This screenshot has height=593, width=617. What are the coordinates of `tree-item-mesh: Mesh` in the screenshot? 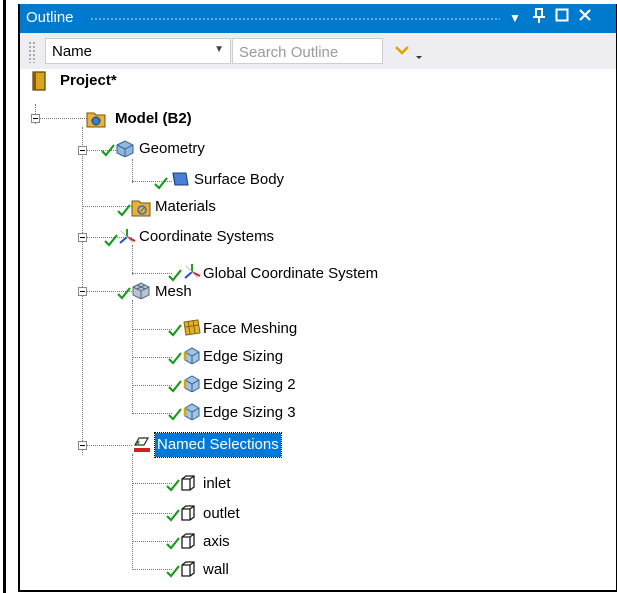 It's located at (170, 292).